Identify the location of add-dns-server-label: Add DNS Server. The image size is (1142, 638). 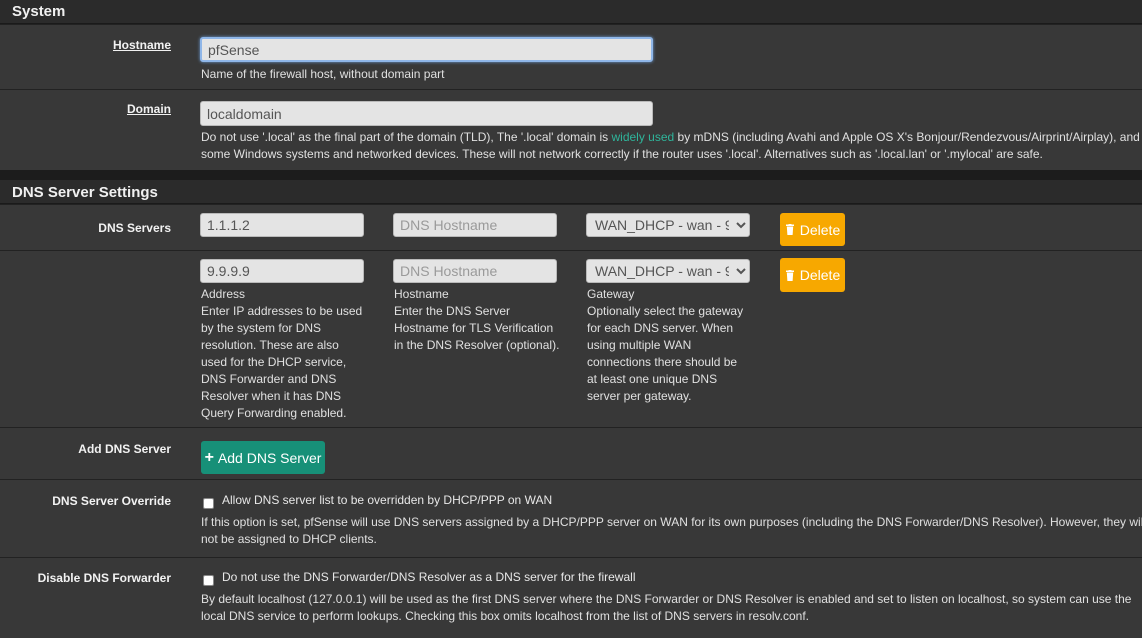
(124, 449).